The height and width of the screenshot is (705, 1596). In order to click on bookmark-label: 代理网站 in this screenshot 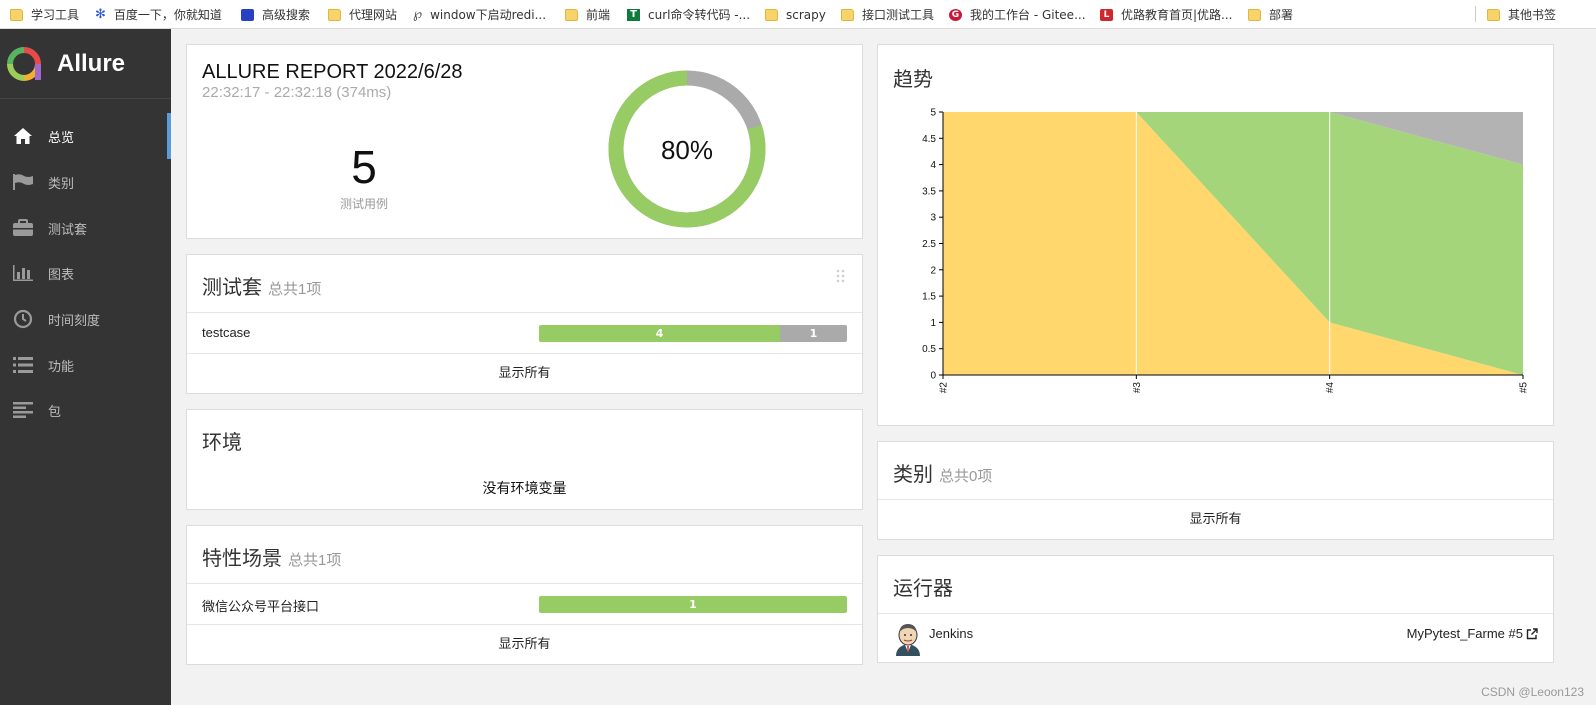, I will do `click(373, 15)`.